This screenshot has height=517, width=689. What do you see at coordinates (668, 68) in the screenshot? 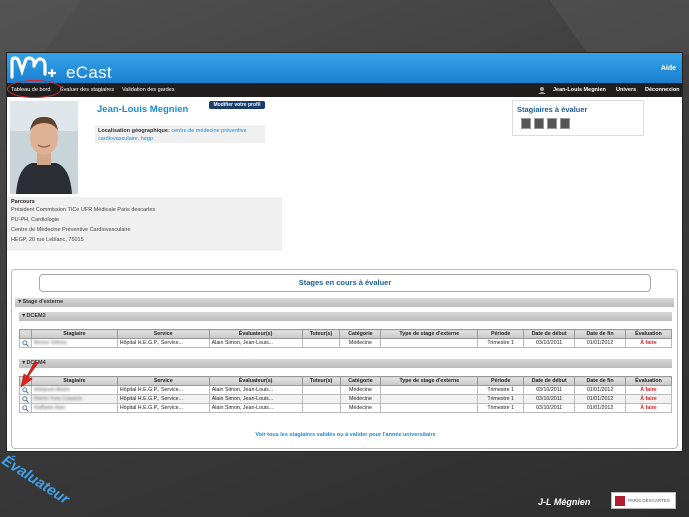
I see `help-link: Aide` at bounding box center [668, 68].